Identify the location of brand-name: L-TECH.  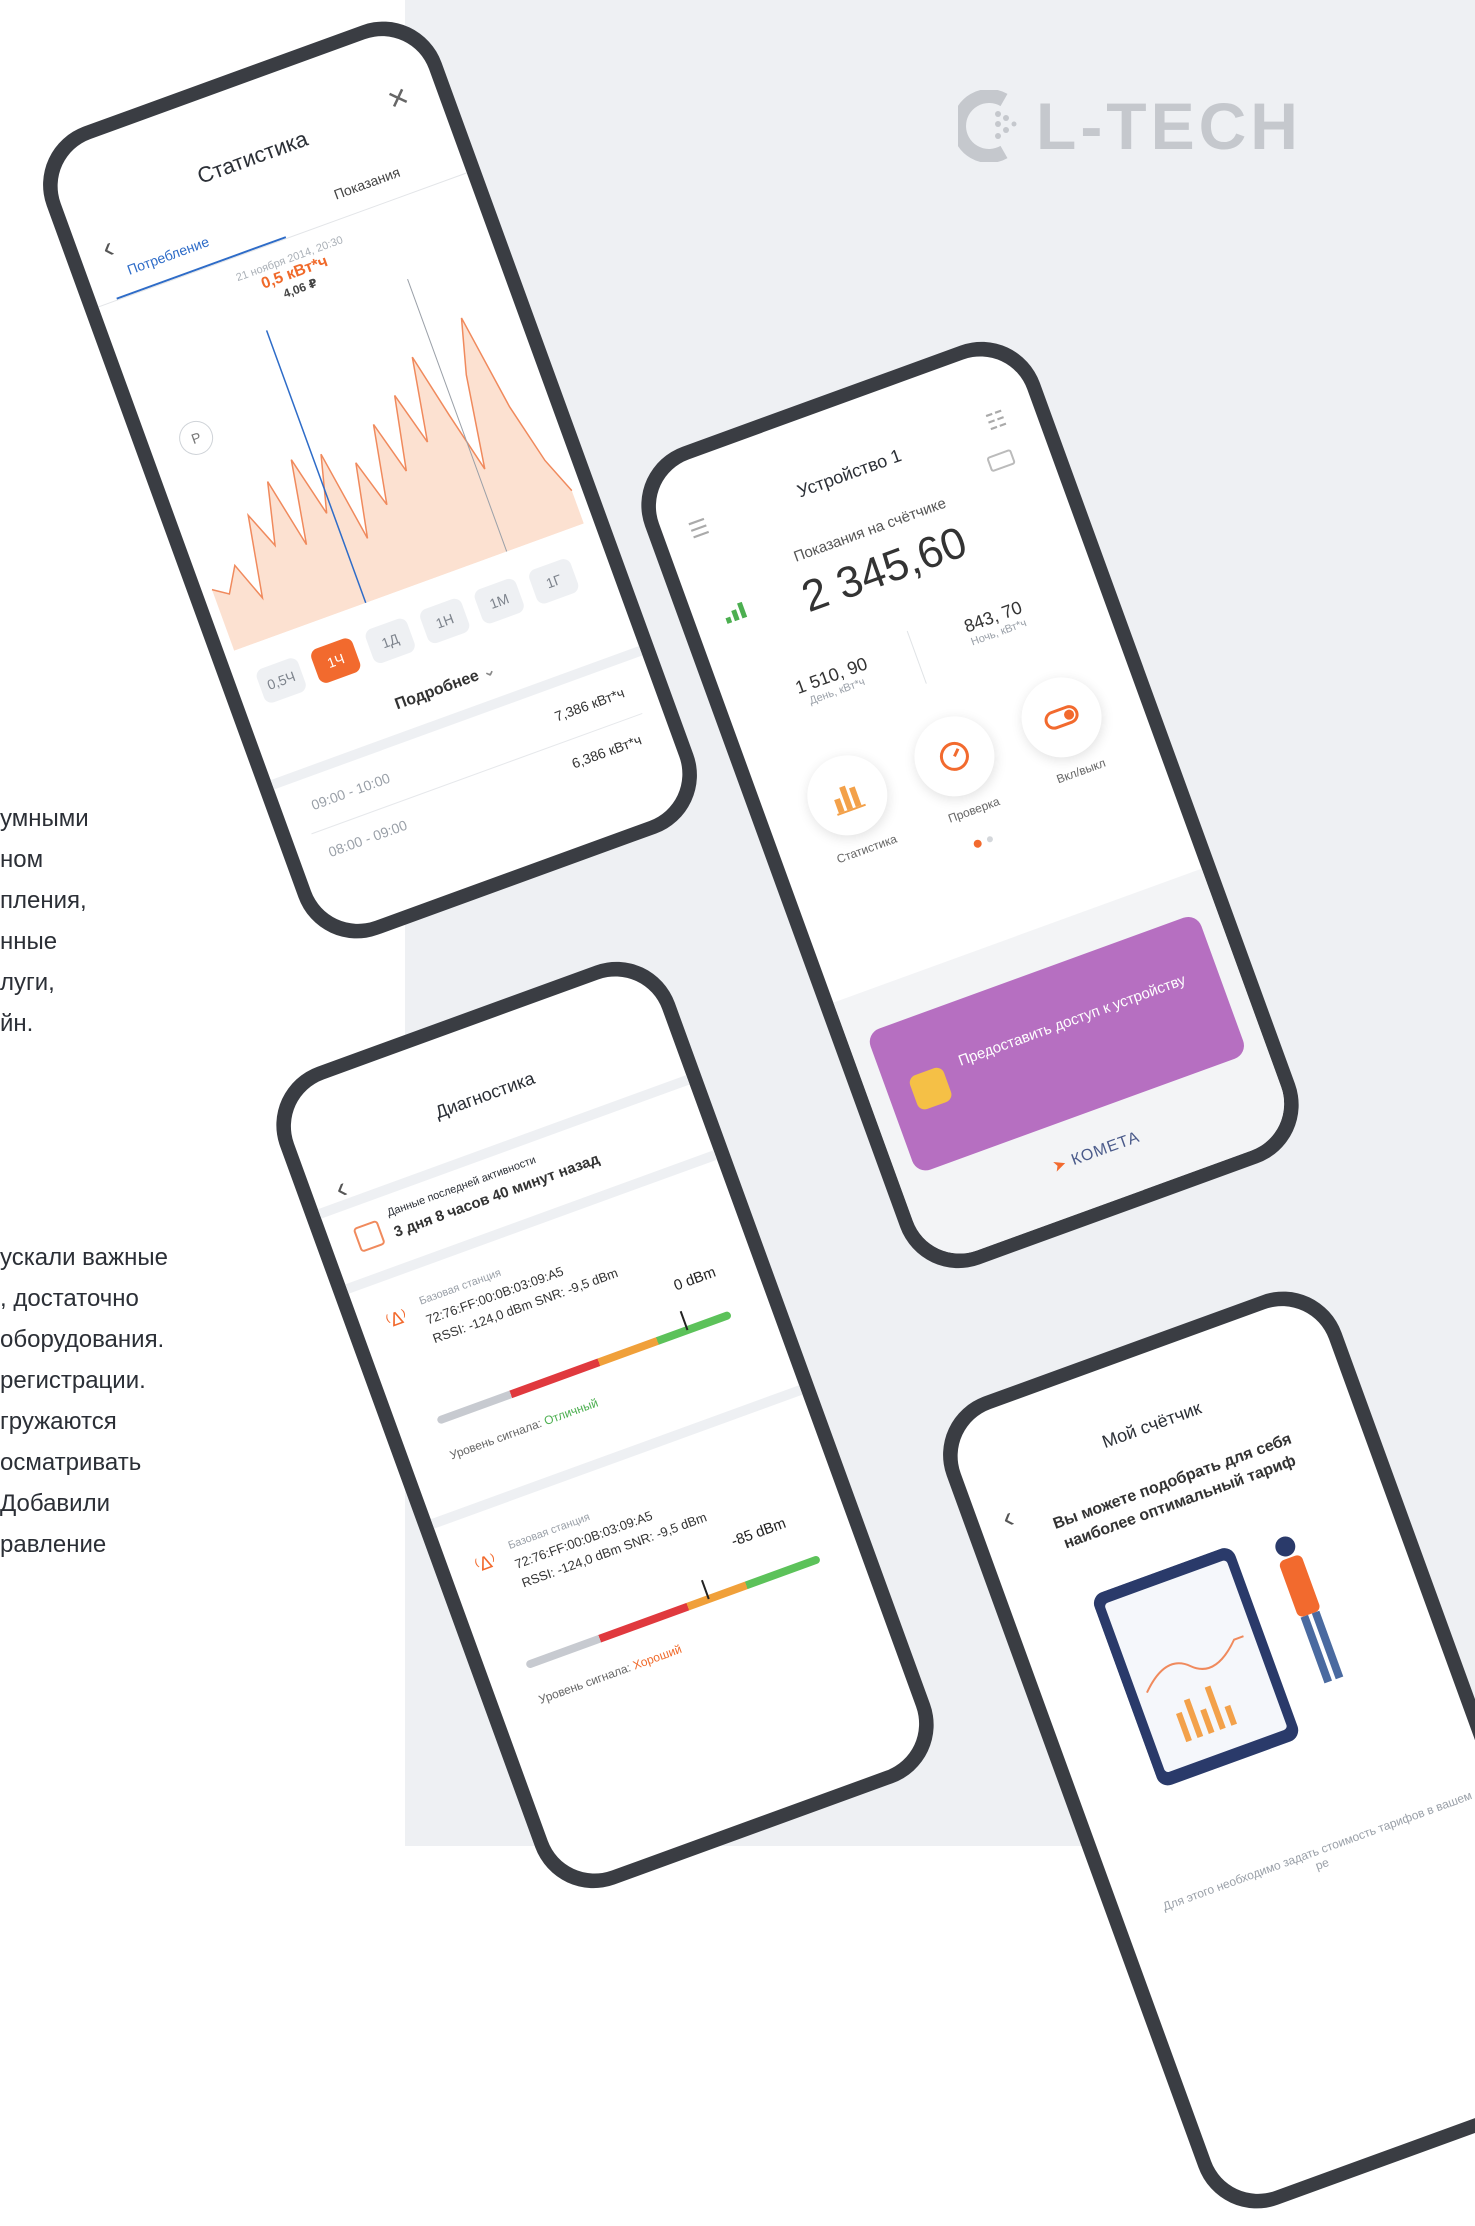
(1169, 126).